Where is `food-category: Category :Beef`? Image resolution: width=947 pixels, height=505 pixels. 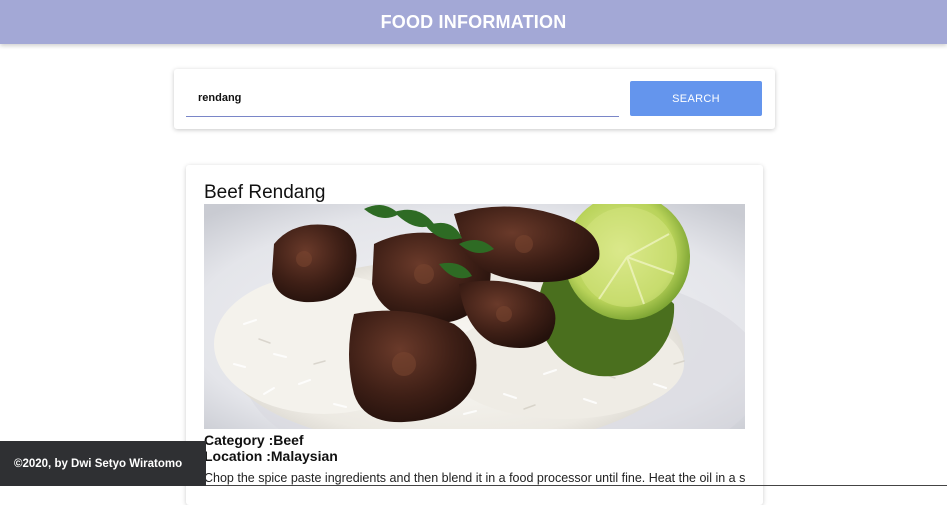
food-category: Category :Beef is located at coordinates (254, 440).